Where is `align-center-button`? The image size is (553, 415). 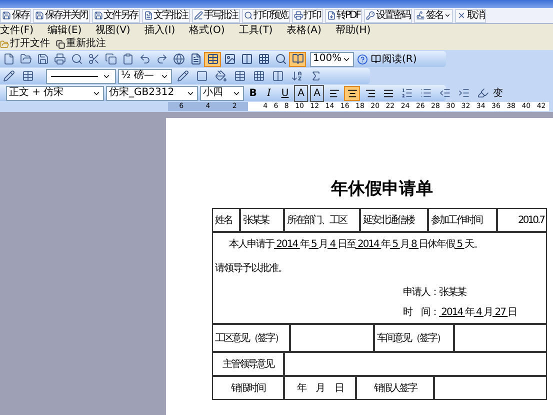
align-center-button is located at coordinates (352, 93).